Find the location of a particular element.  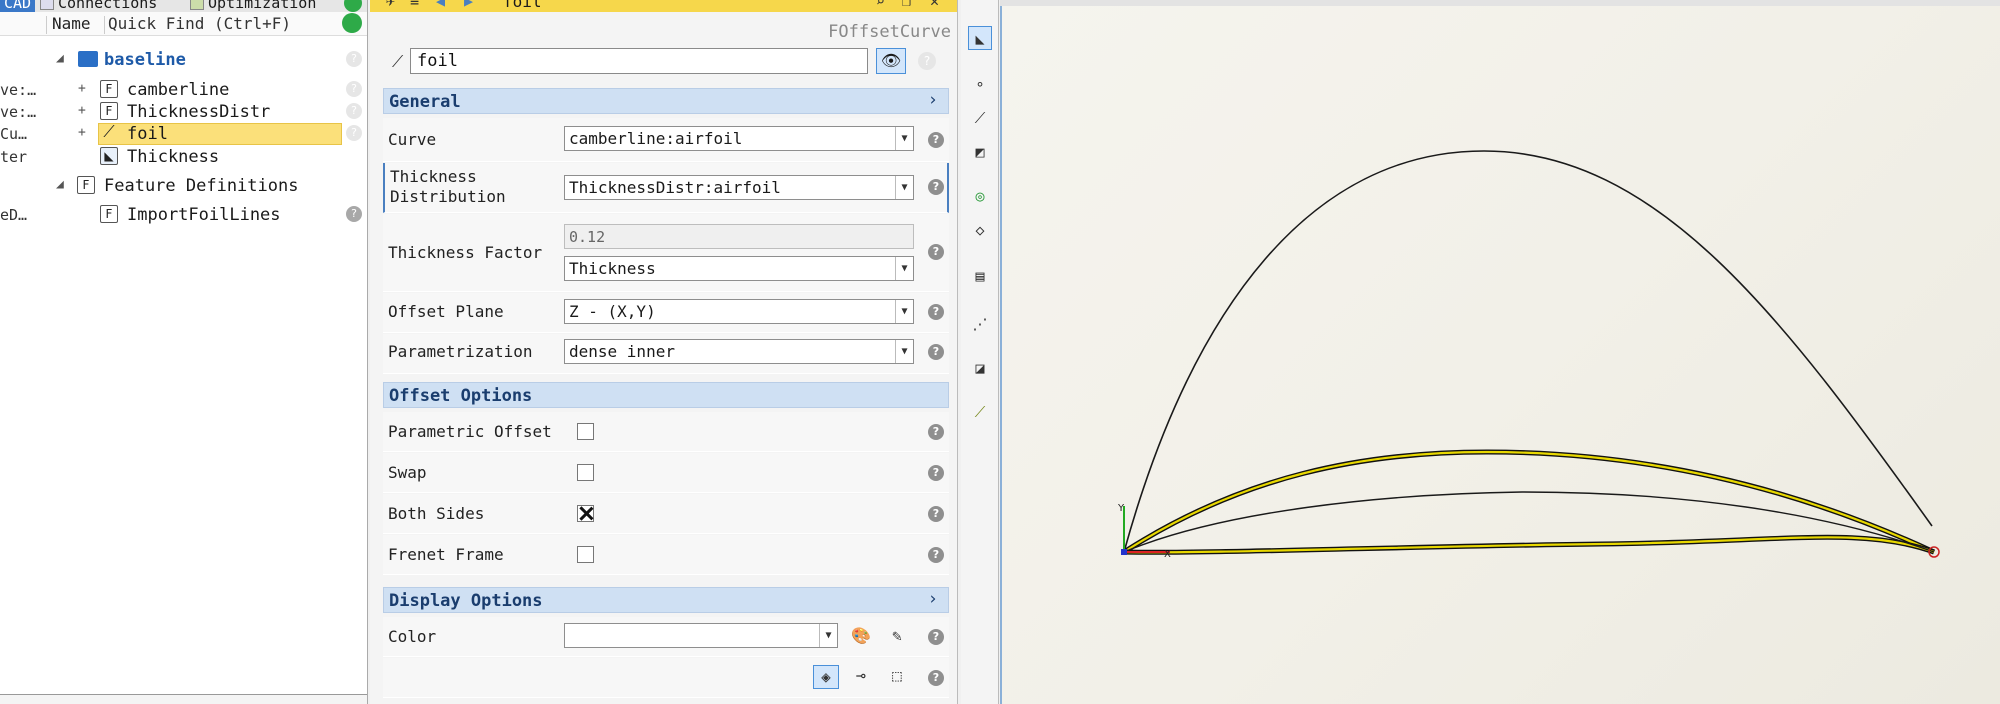

left-panel-footer is located at coordinates (183, 699).